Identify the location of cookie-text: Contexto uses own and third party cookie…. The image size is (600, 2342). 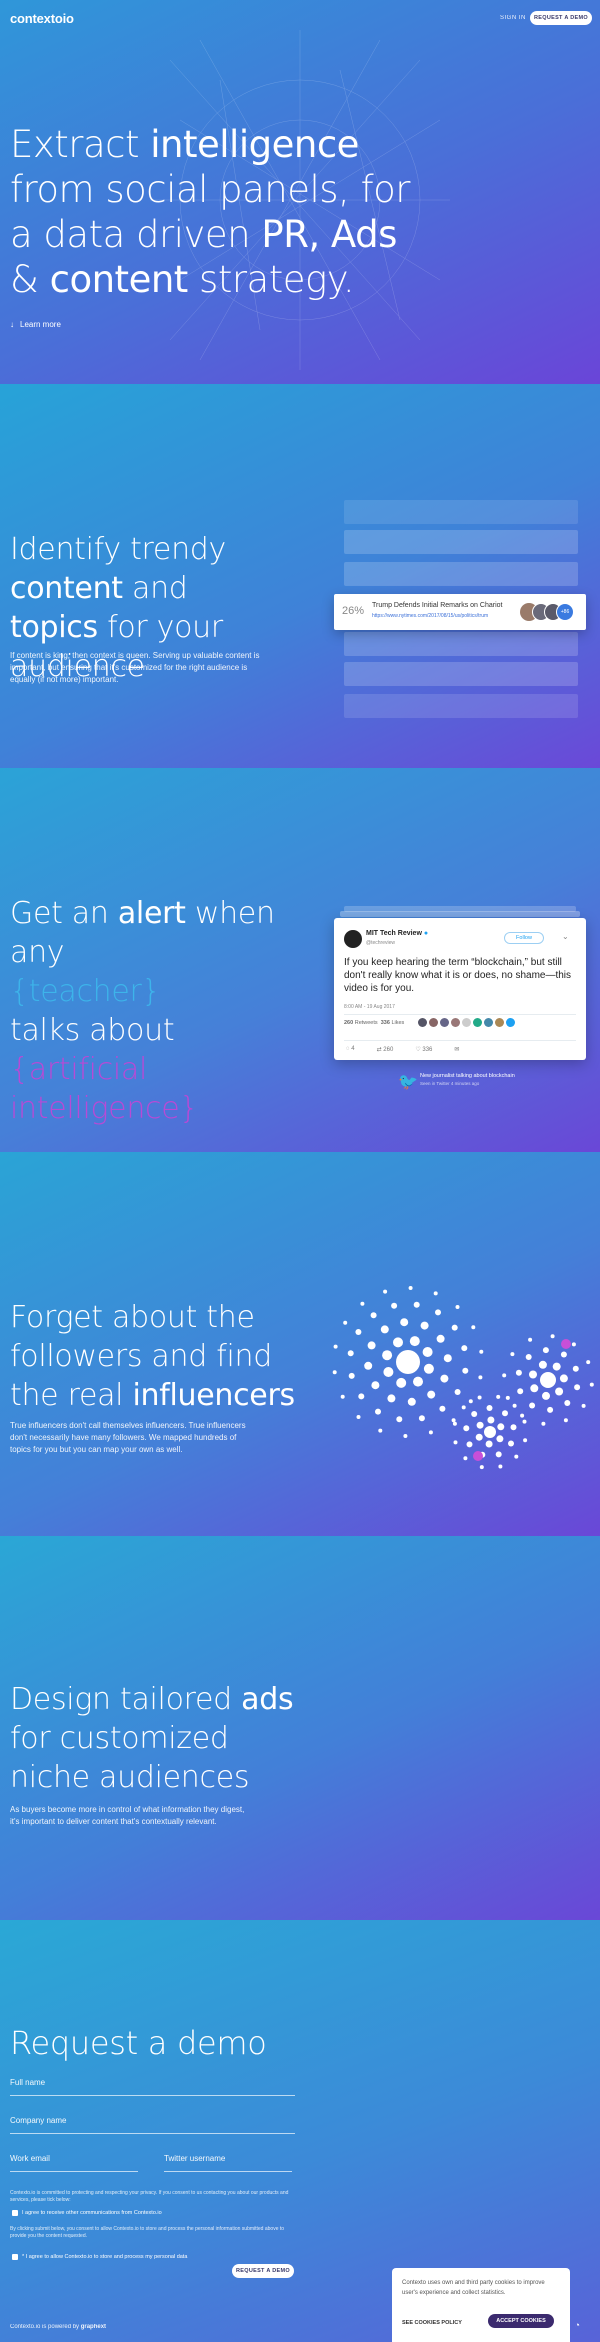
(473, 2288).